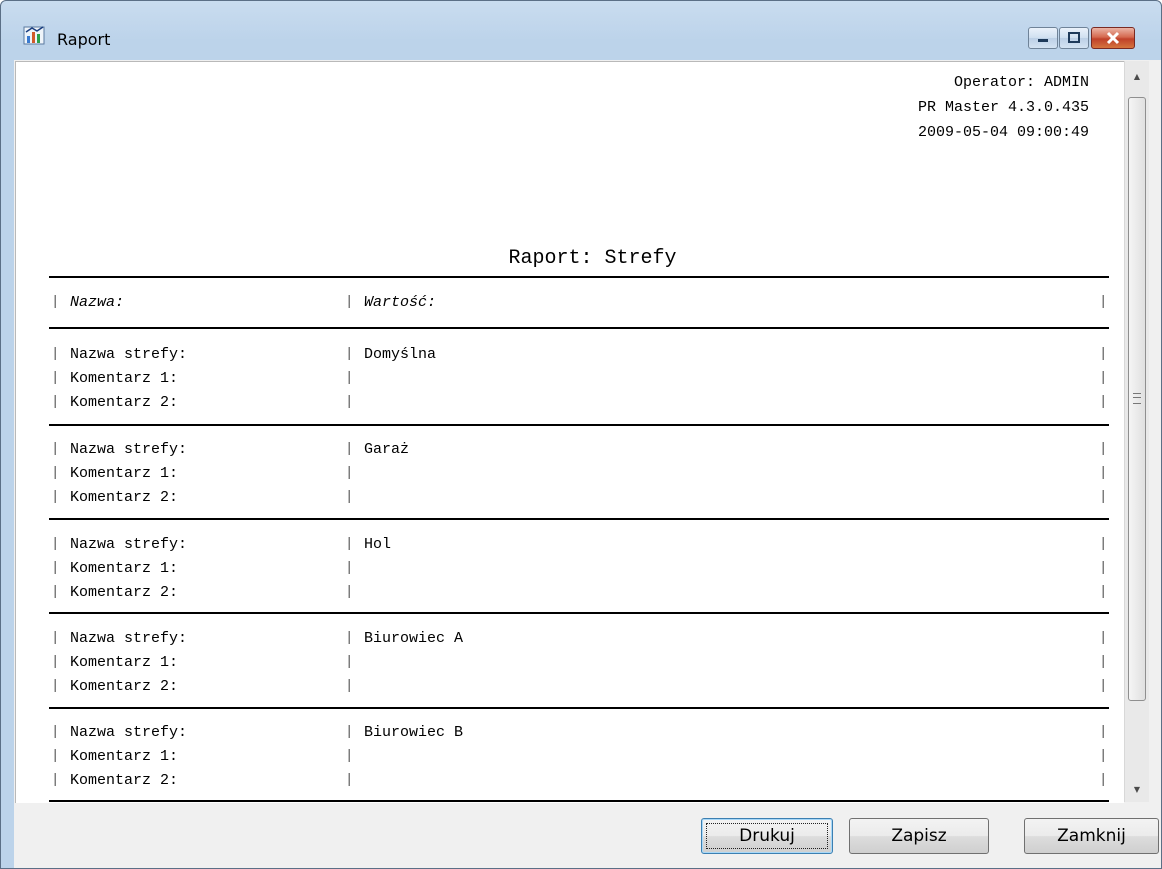  What do you see at coordinates (1091, 836) in the screenshot?
I see `close-button: Zamknij` at bounding box center [1091, 836].